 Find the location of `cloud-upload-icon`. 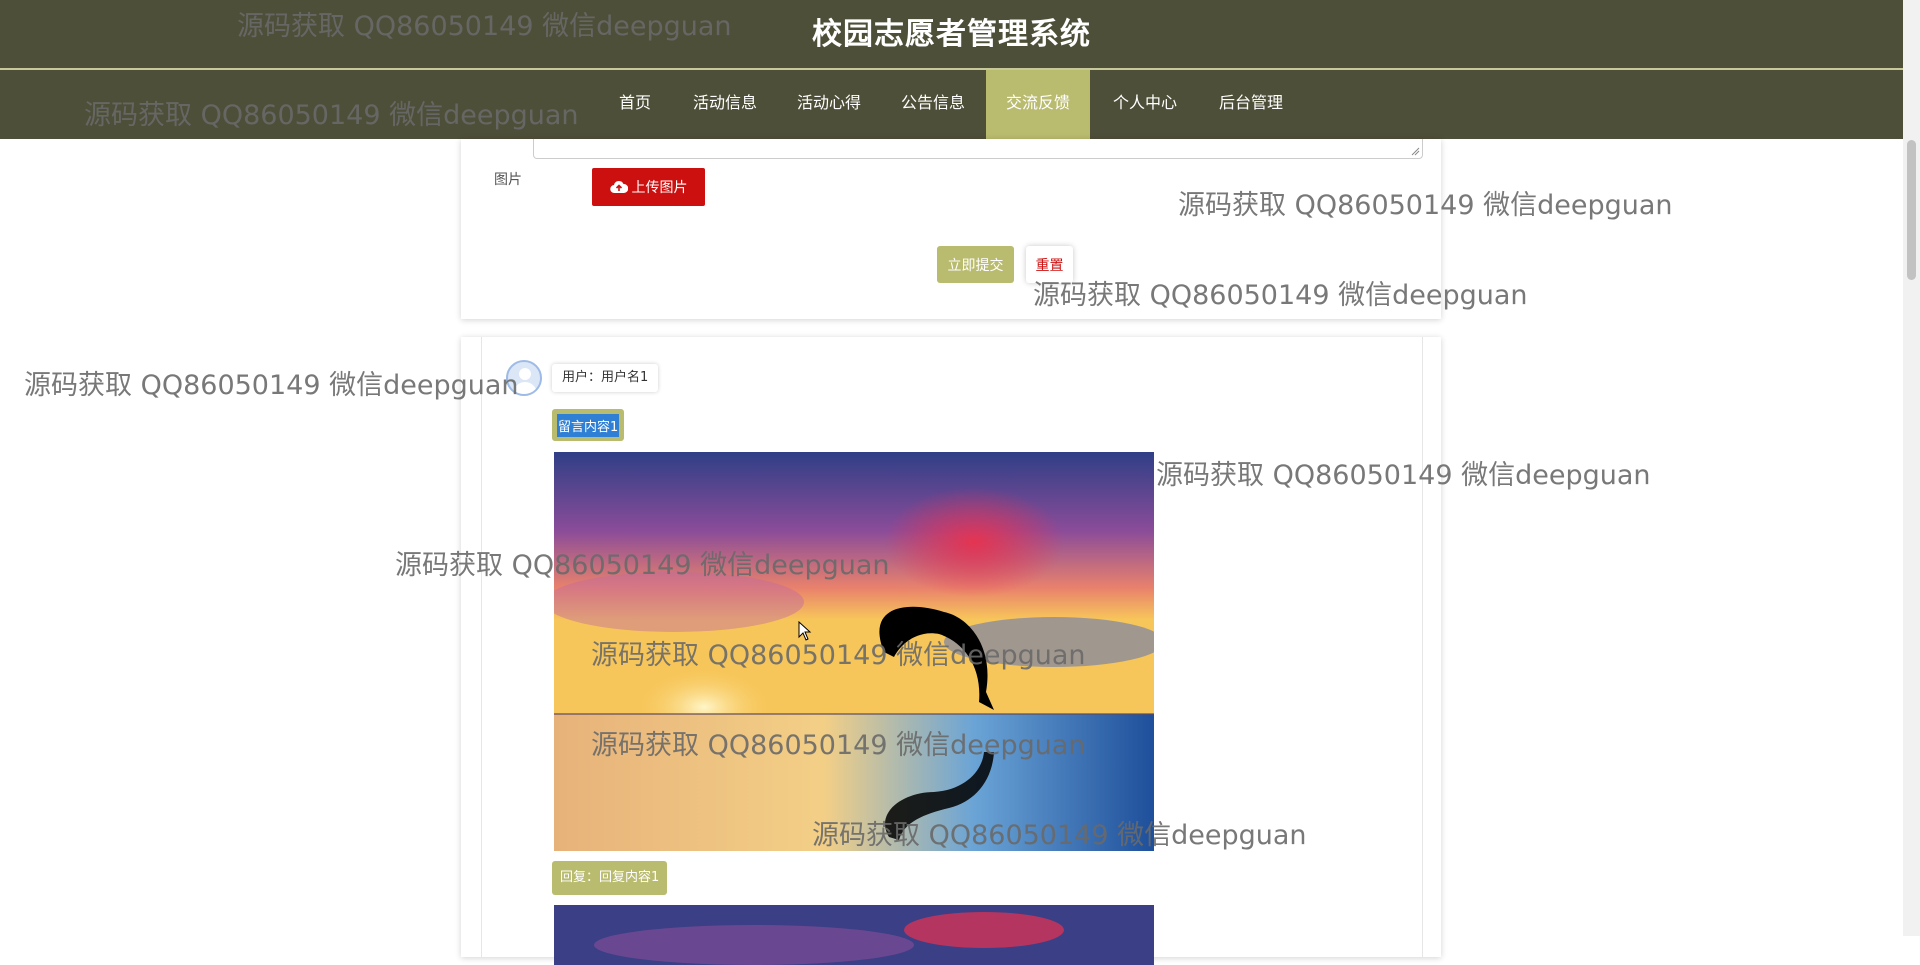

cloud-upload-icon is located at coordinates (618, 187).